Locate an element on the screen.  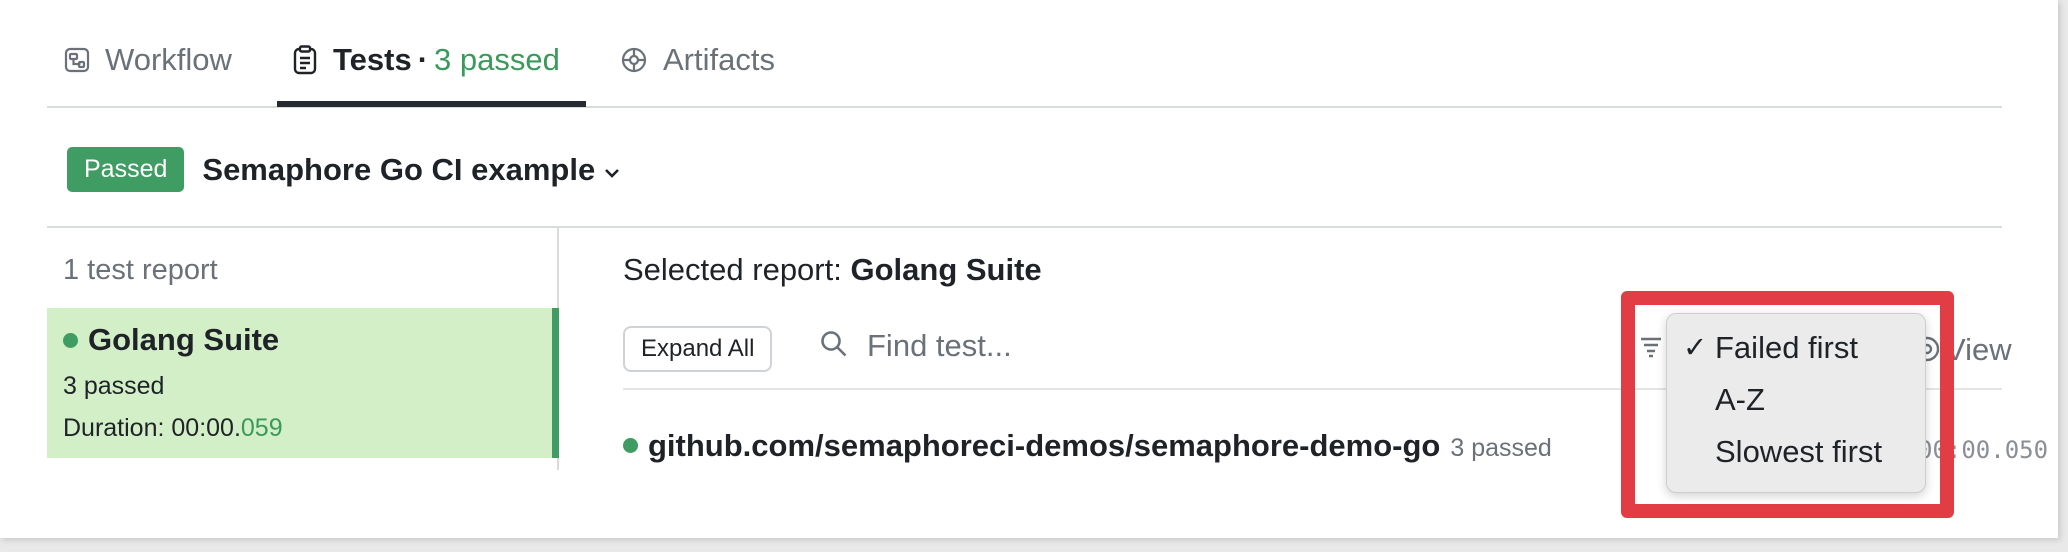
checkmark-icon: ✓ is located at coordinates (1695, 348).